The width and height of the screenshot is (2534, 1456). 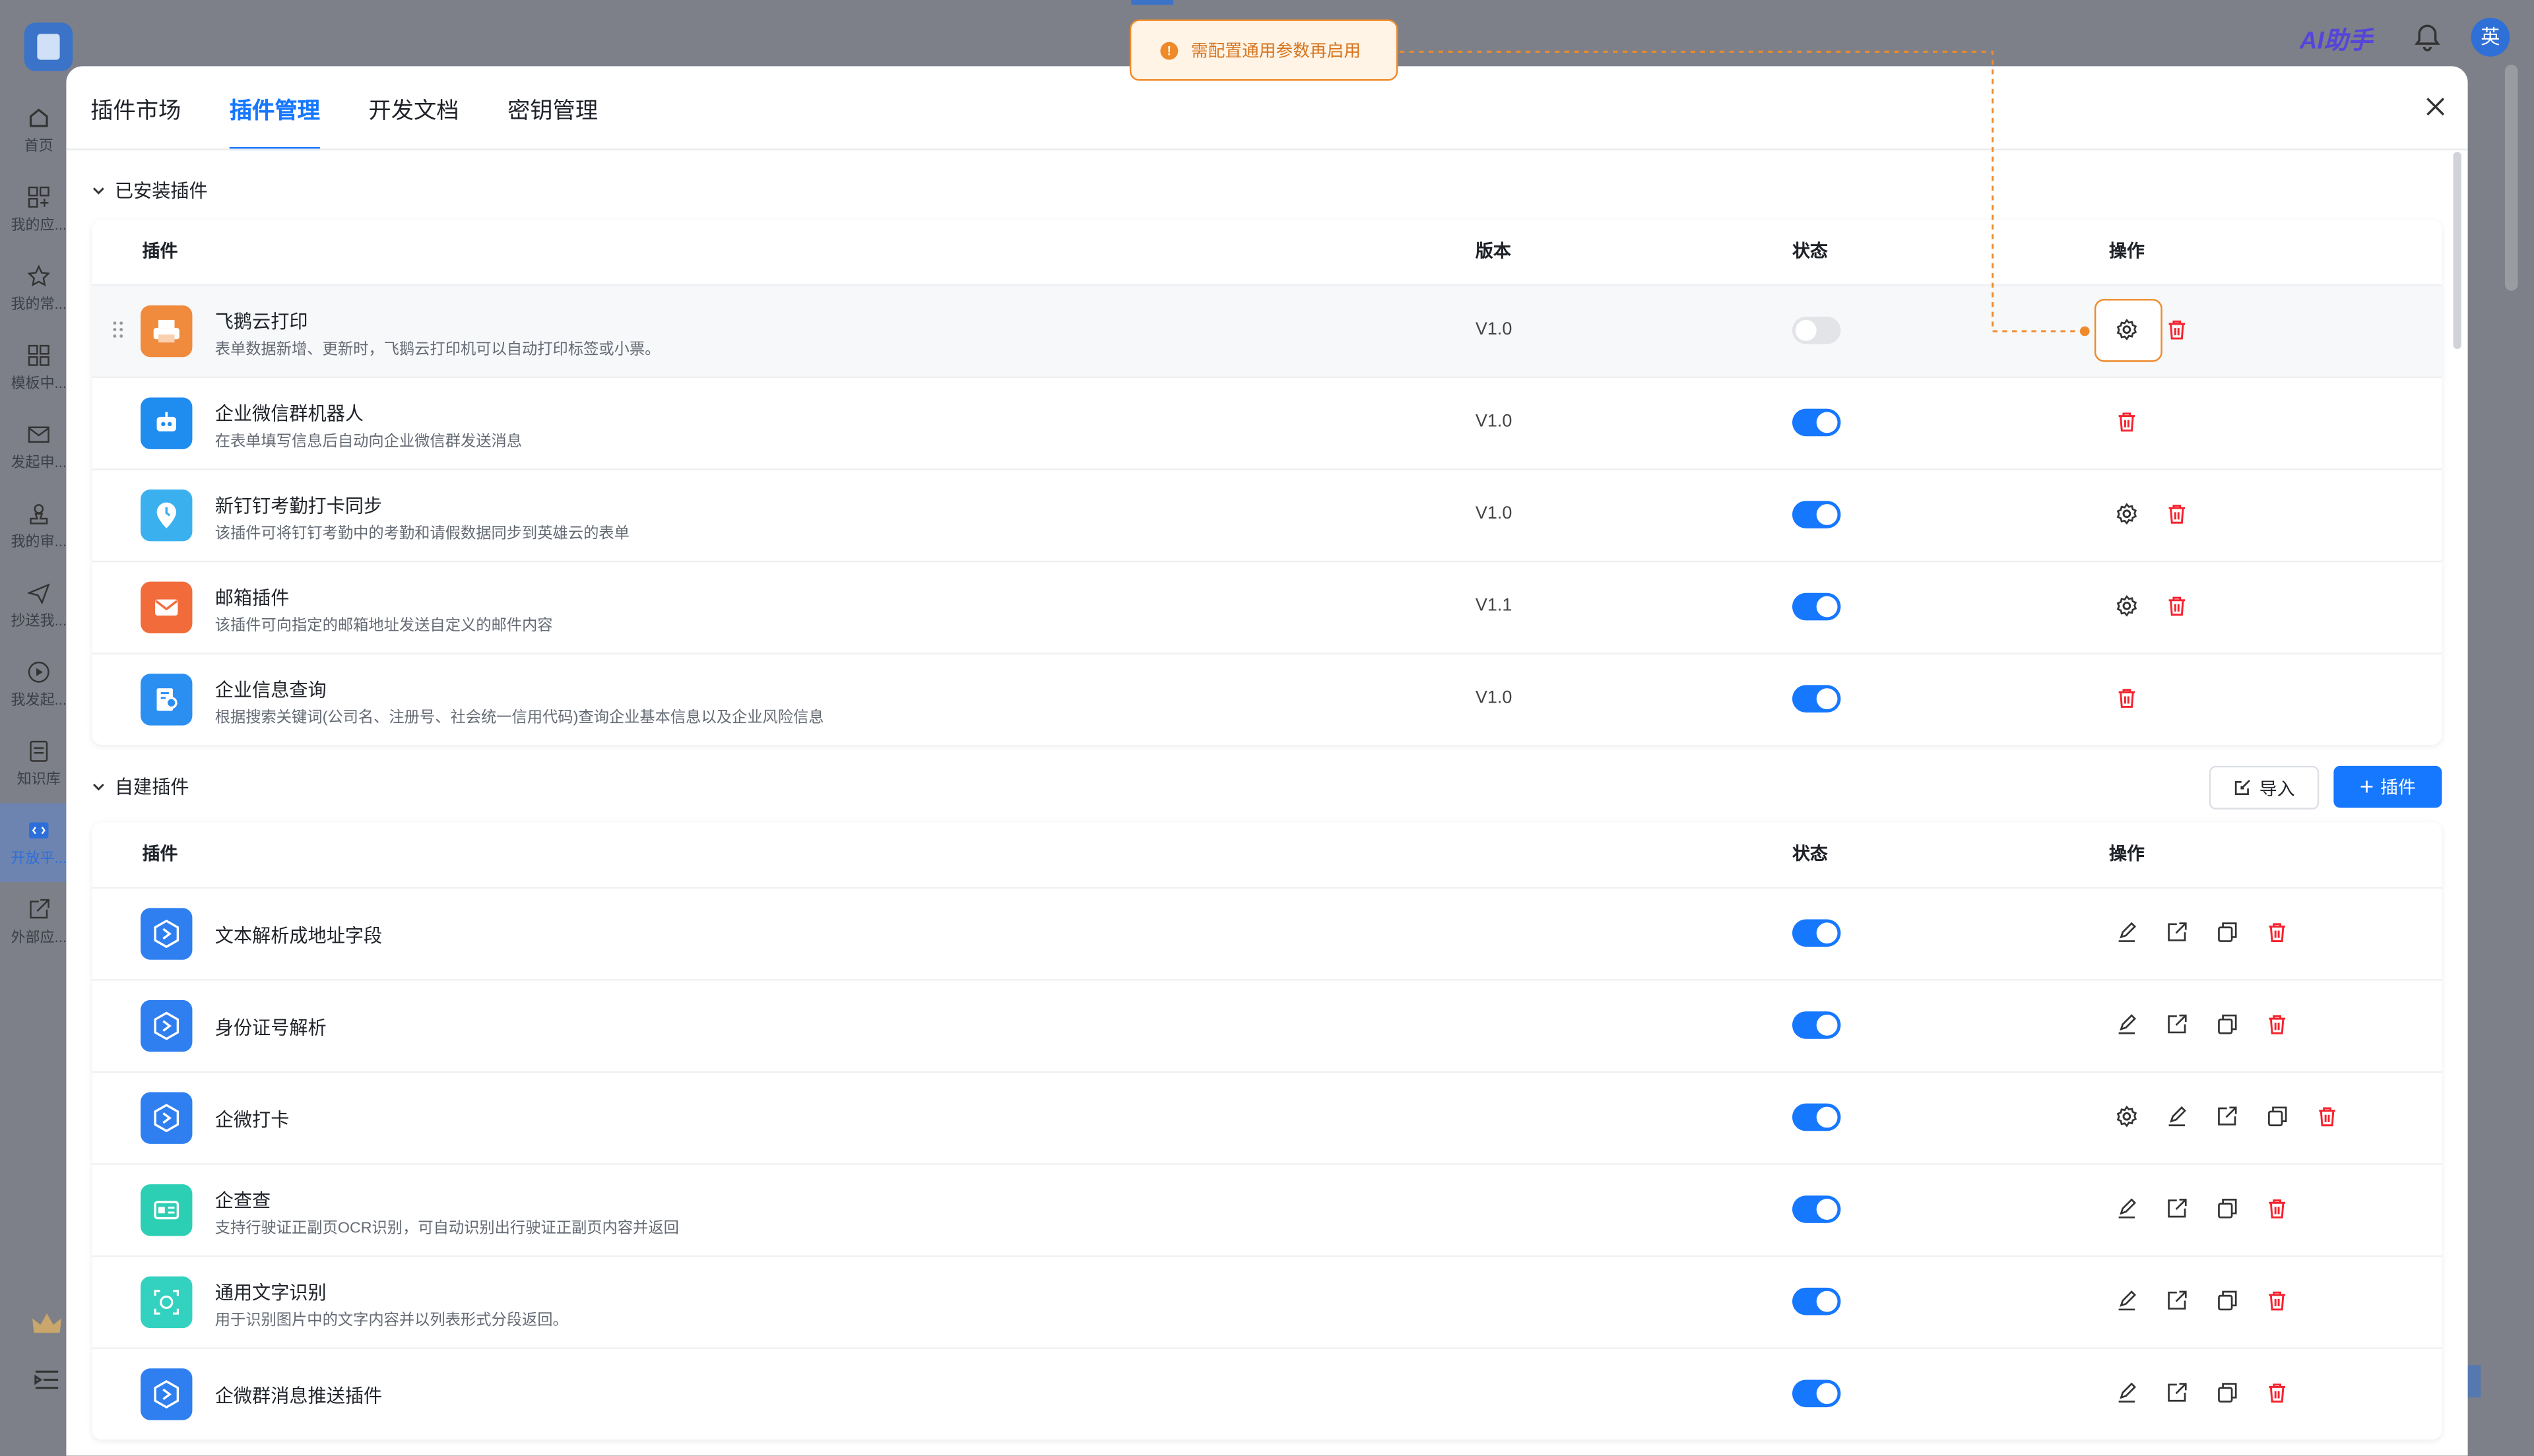 I want to click on tab-plugin-market: 插件市场, so click(x=135, y=108).